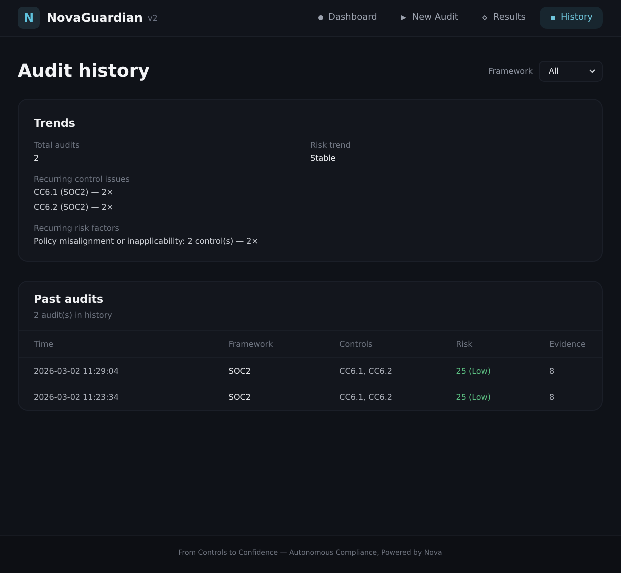  I want to click on evidence-cell-text: 8, so click(553, 398).